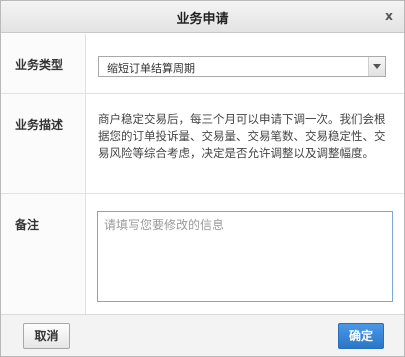  Describe the element at coordinates (151, 68) in the screenshot. I see `business-type-value: 缩短订单结算周期` at that location.